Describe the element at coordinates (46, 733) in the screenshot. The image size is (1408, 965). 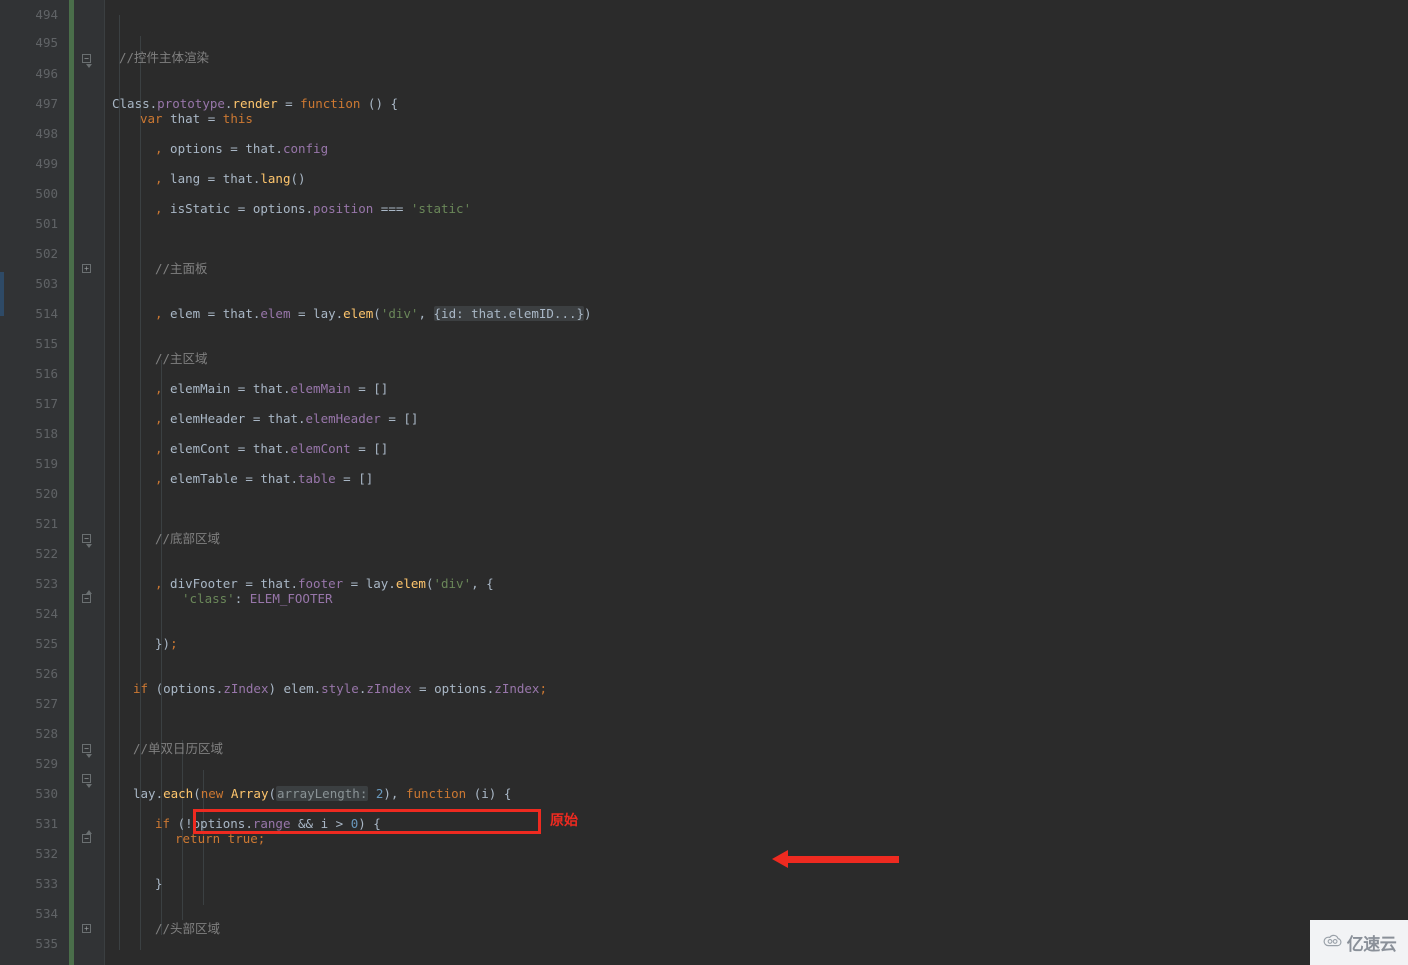
I see `line-number: 528` at that location.